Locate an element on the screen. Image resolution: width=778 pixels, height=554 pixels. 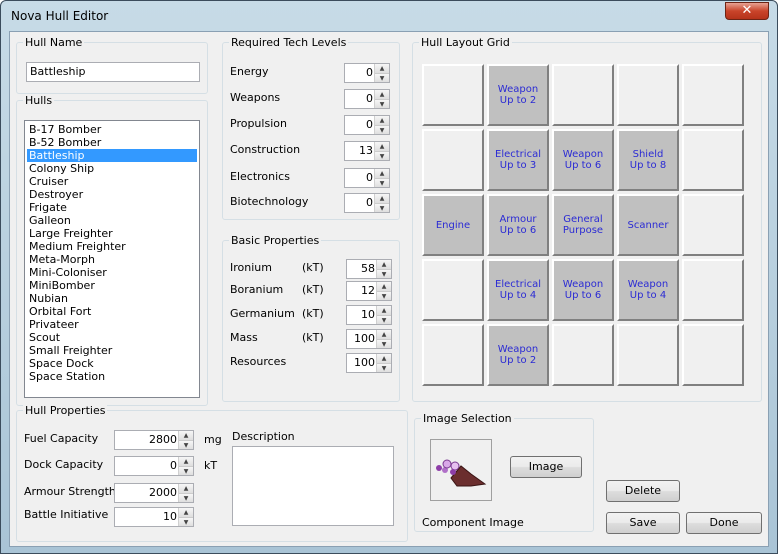
hull-grid-cell: General Purpose is located at coordinates (583, 225).